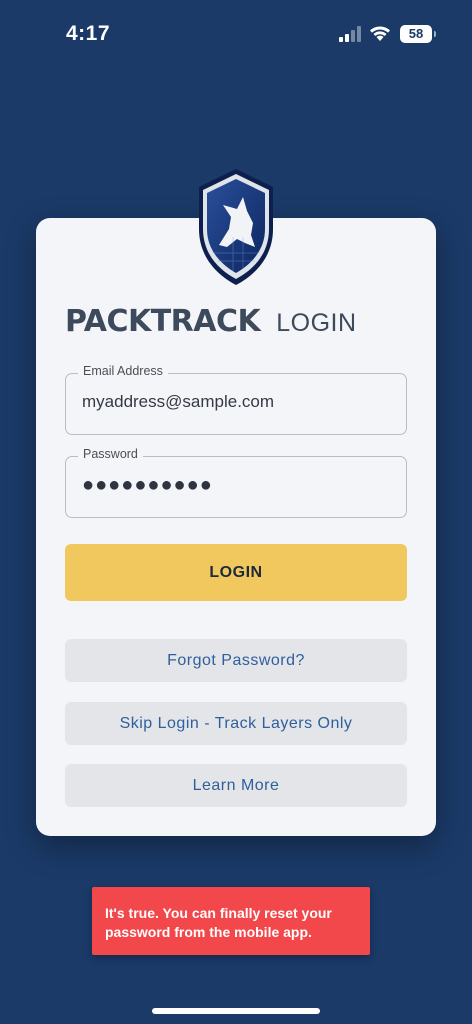 The width and height of the screenshot is (472, 1024). What do you see at coordinates (236, 785) in the screenshot?
I see `learn-more-button: Learn More` at bounding box center [236, 785].